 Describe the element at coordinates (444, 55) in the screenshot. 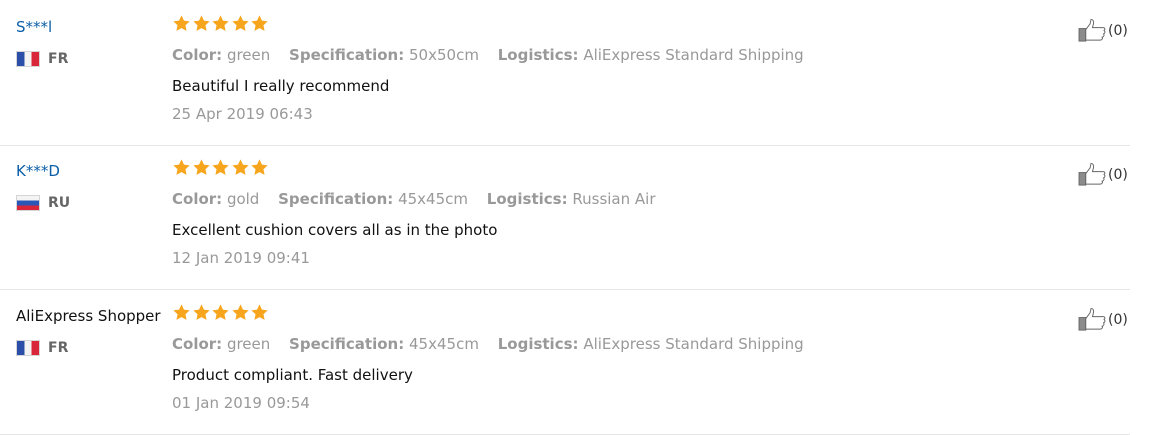

I see `specification-value: 50x50cm` at that location.